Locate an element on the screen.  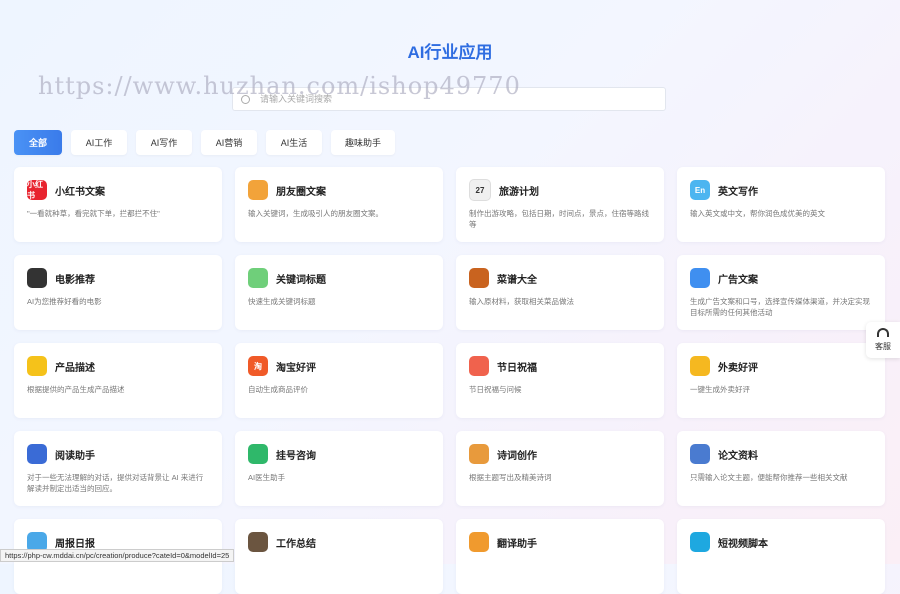
search-icon is located at coordinates (245, 99).